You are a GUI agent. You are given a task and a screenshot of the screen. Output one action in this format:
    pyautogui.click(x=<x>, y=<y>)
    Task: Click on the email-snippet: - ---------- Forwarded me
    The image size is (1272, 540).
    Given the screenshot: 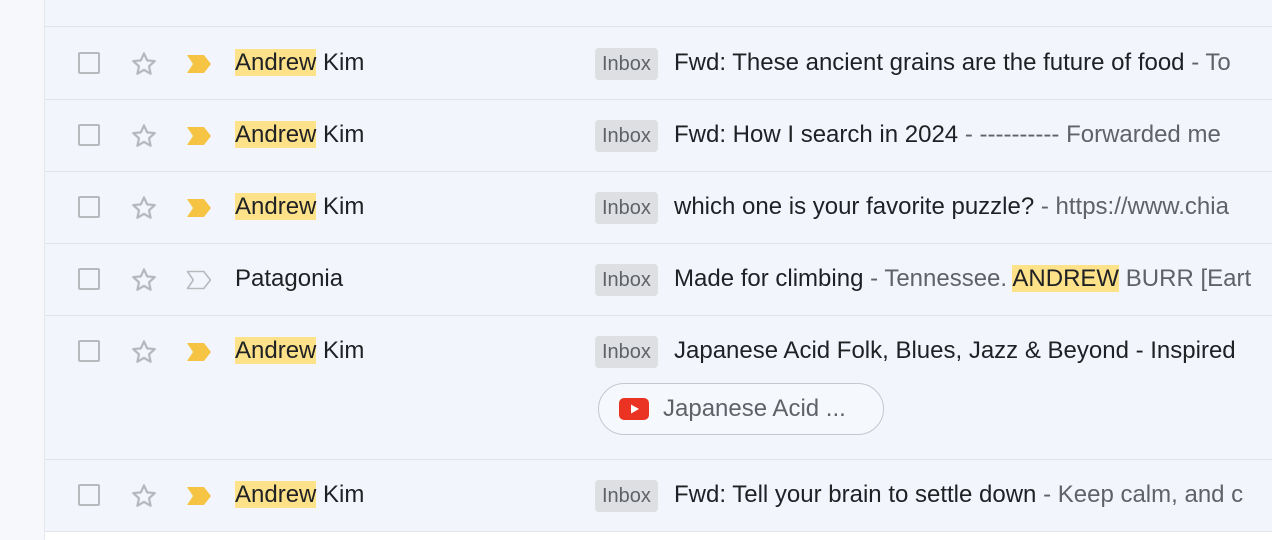 What is the action you would take?
    pyautogui.click(x=1092, y=134)
    